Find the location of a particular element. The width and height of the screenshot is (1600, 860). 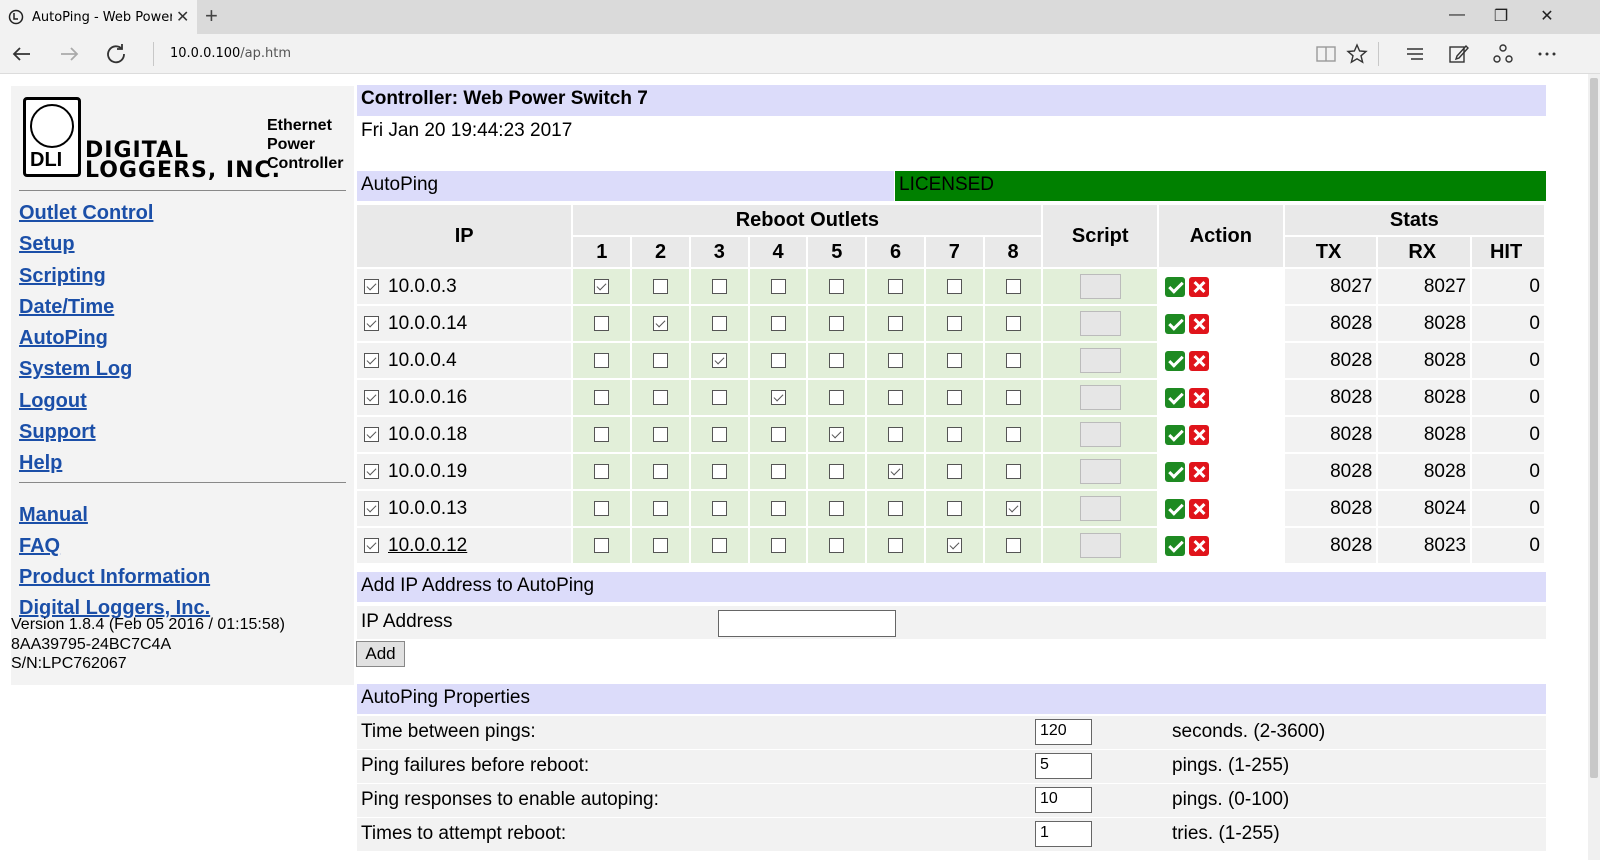

refresh-icon is located at coordinates (116, 54).